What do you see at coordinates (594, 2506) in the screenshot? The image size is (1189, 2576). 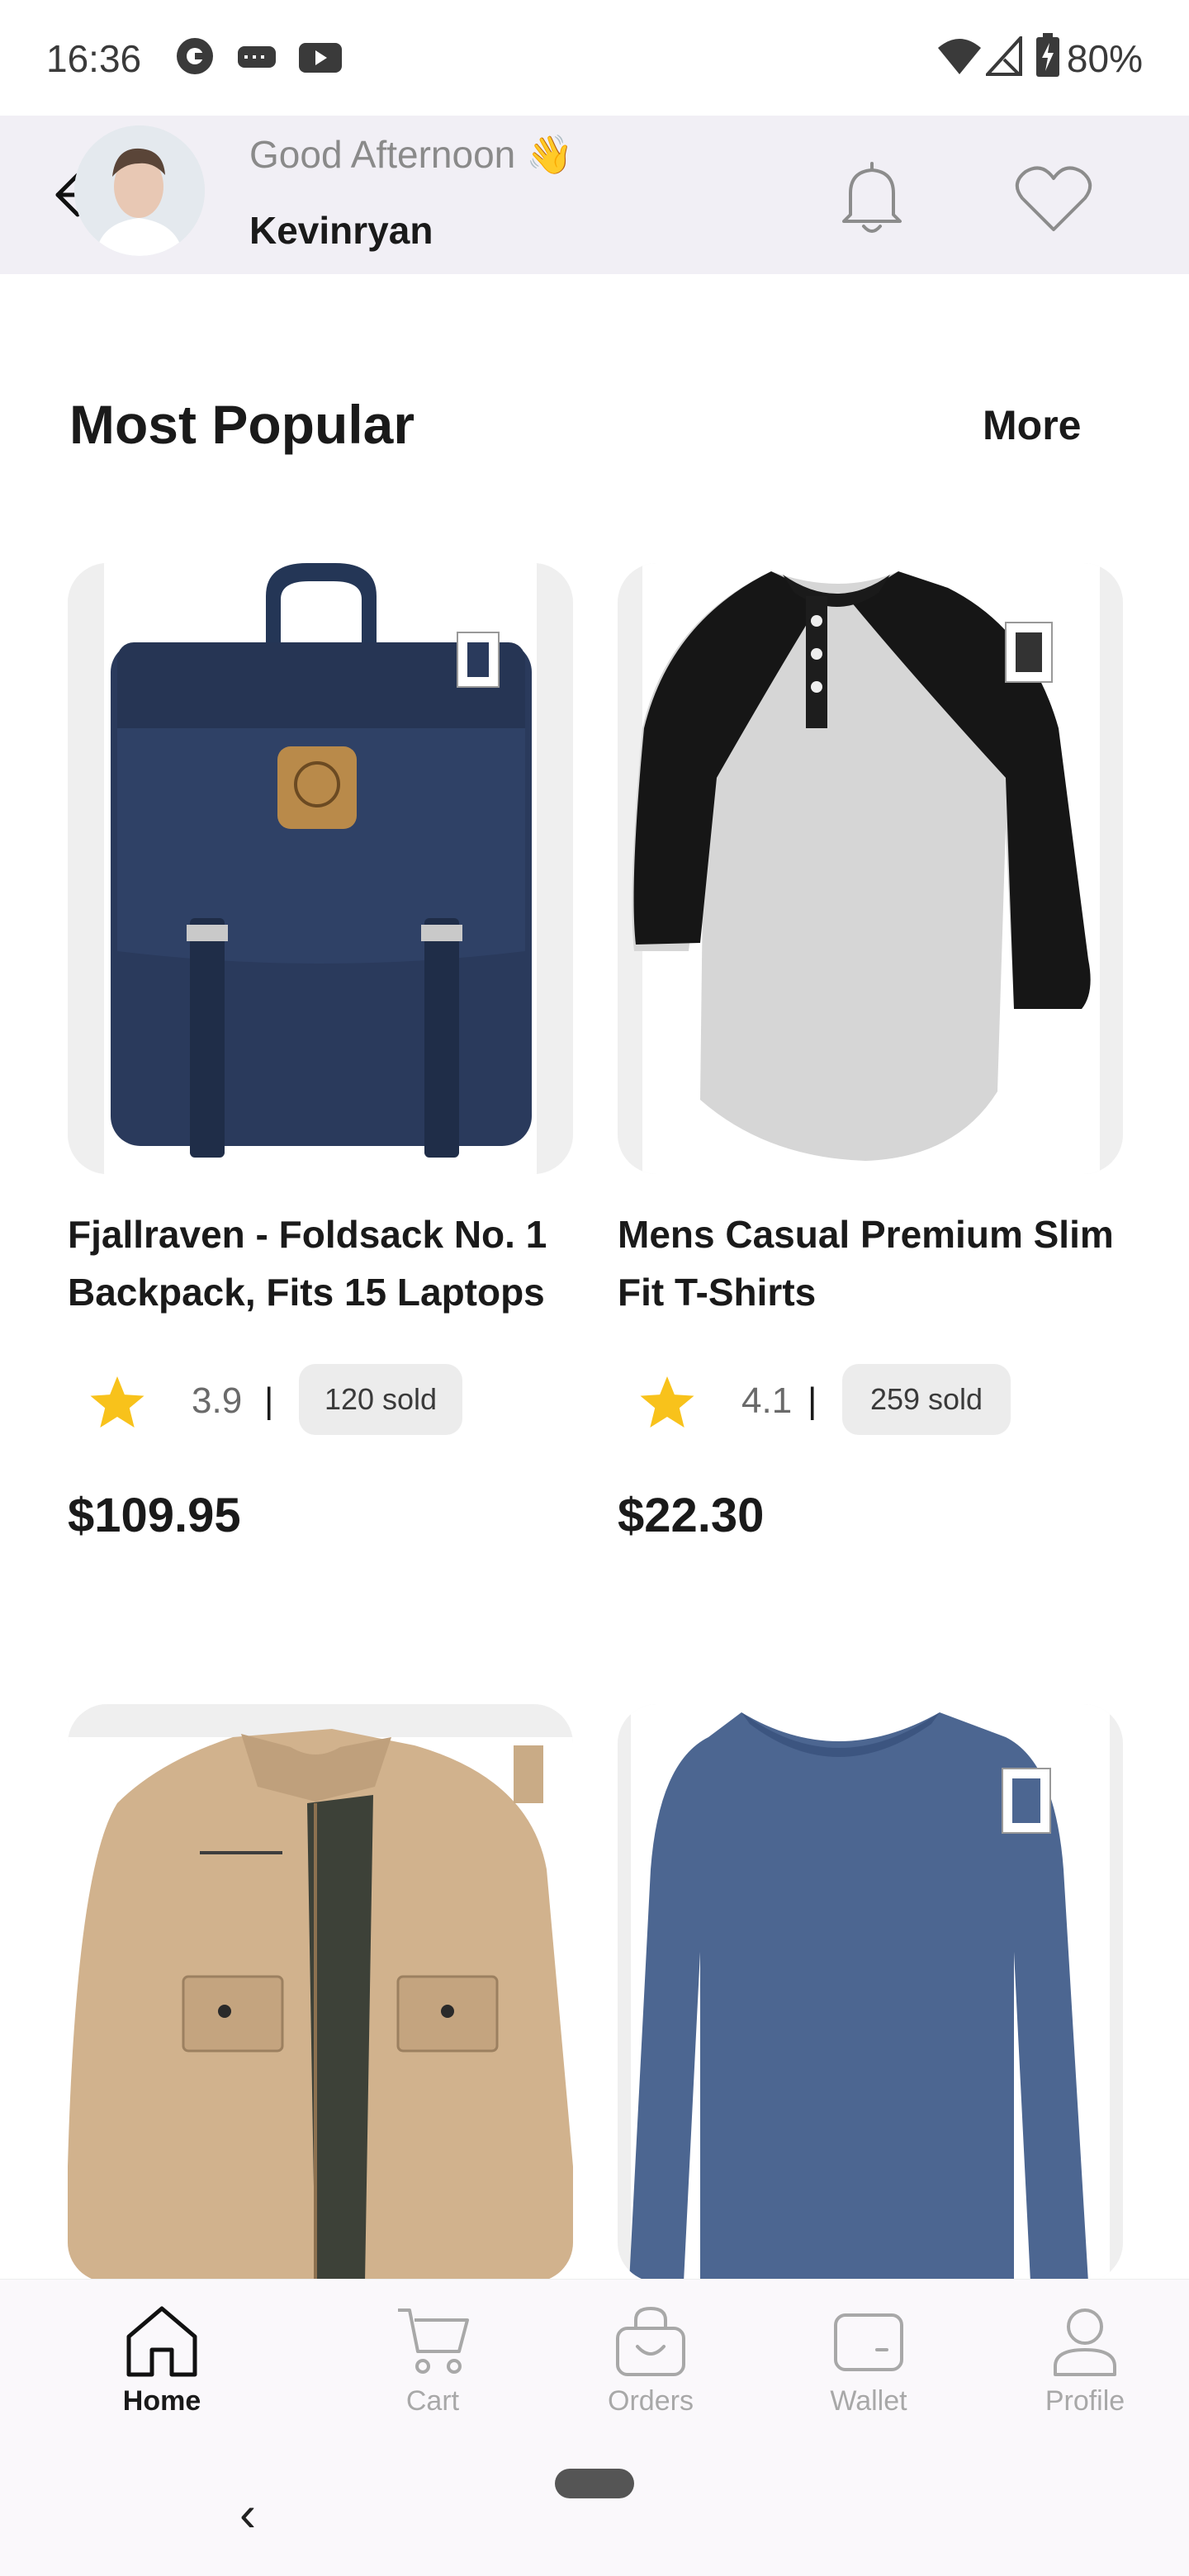 I see `system-nav-bar` at bounding box center [594, 2506].